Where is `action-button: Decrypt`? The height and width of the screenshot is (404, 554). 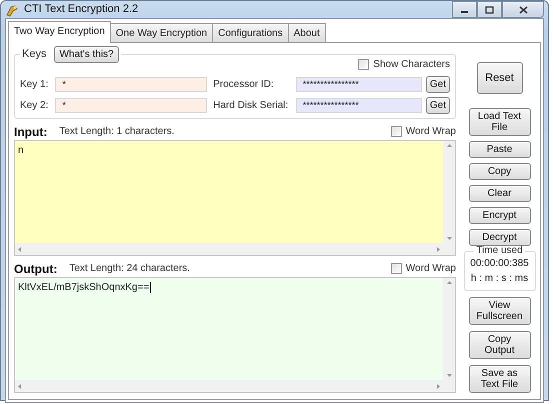 action-button: Decrypt is located at coordinates (499, 237).